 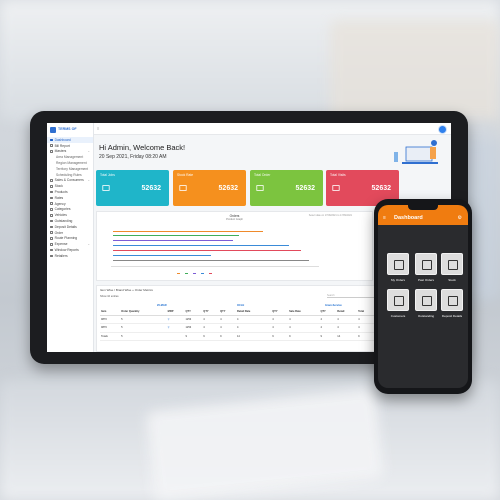 I want to click on logo-text: TERMS OF, so click(x=67, y=129).